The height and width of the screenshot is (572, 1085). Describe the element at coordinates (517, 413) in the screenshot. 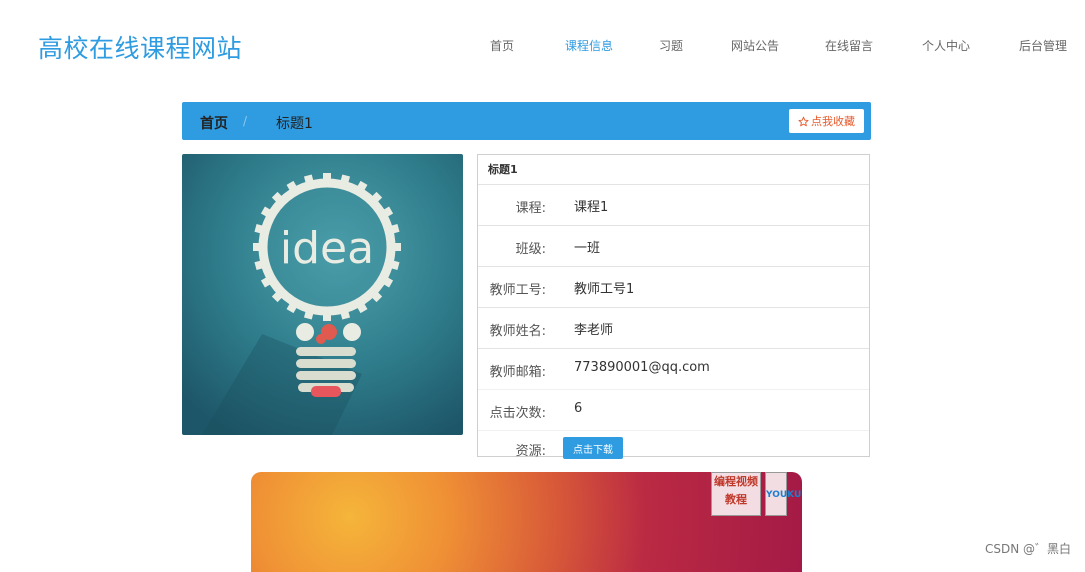

I see `detail-label: 点击次数:` at that location.